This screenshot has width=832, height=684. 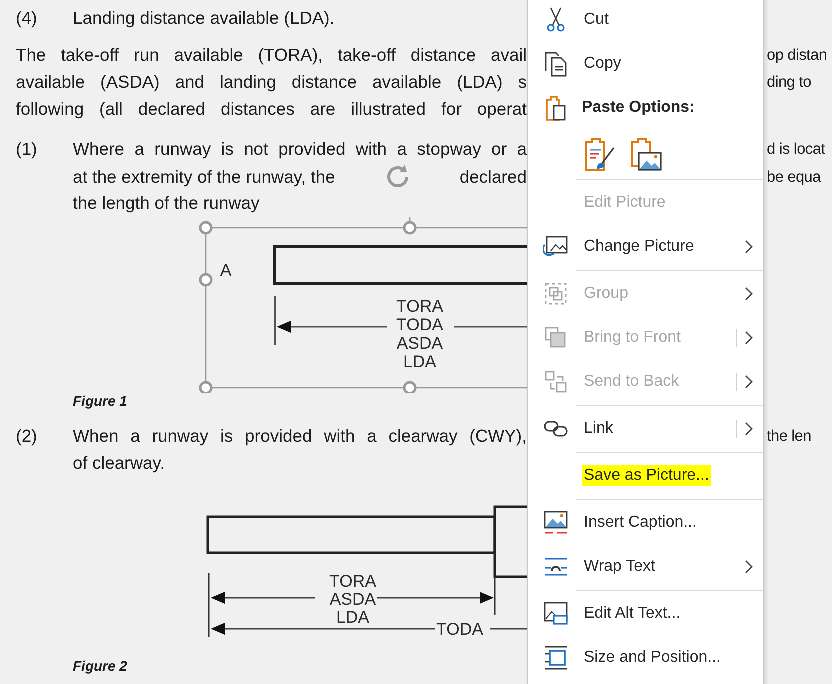 I want to click on menu-item: Cut, so click(x=645, y=21).